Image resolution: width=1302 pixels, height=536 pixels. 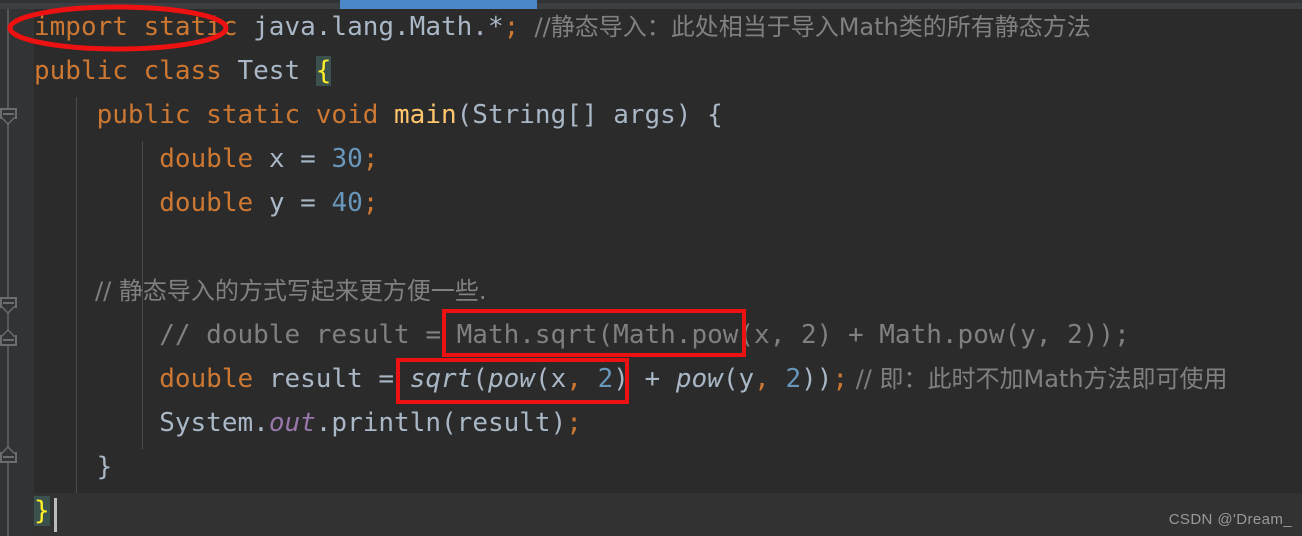 I want to click on text-caret, so click(x=55, y=515).